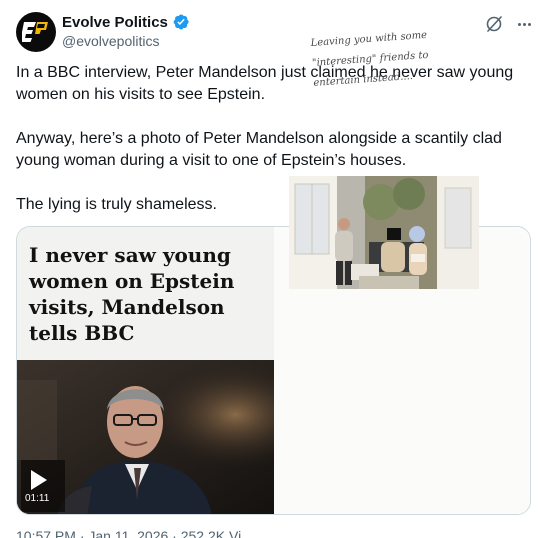 The height and width of the screenshot is (538, 550). I want to click on video-thumbnail: 01:11, so click(145, 437).